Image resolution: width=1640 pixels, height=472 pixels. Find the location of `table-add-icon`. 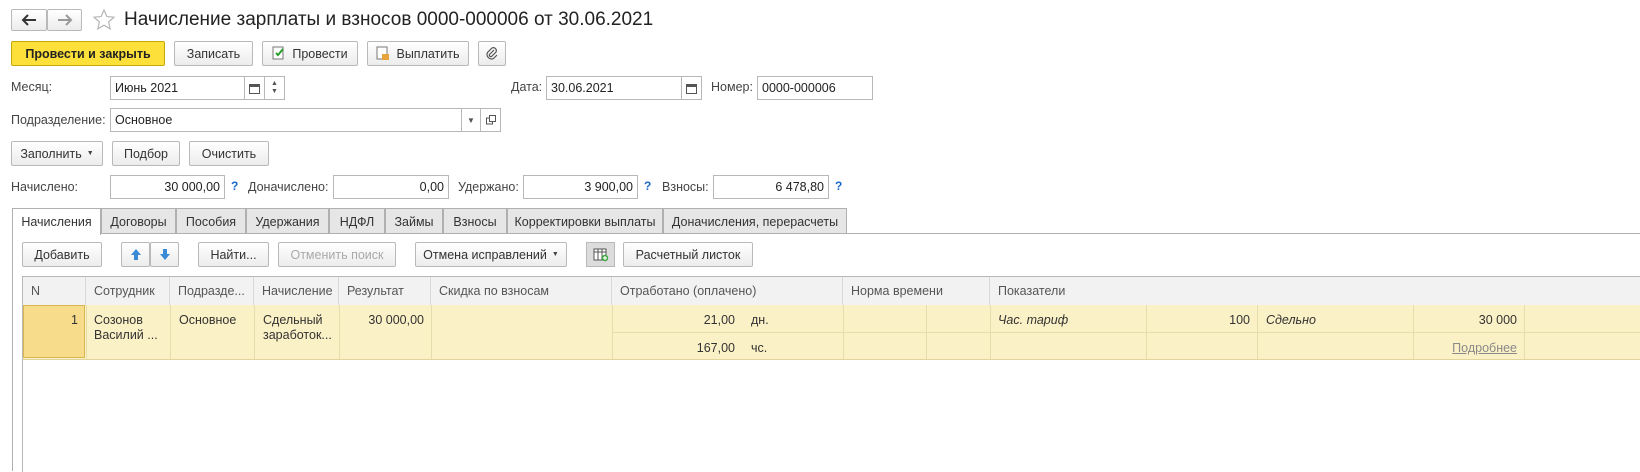

table-add-icon is located at coordinates (600, 254).